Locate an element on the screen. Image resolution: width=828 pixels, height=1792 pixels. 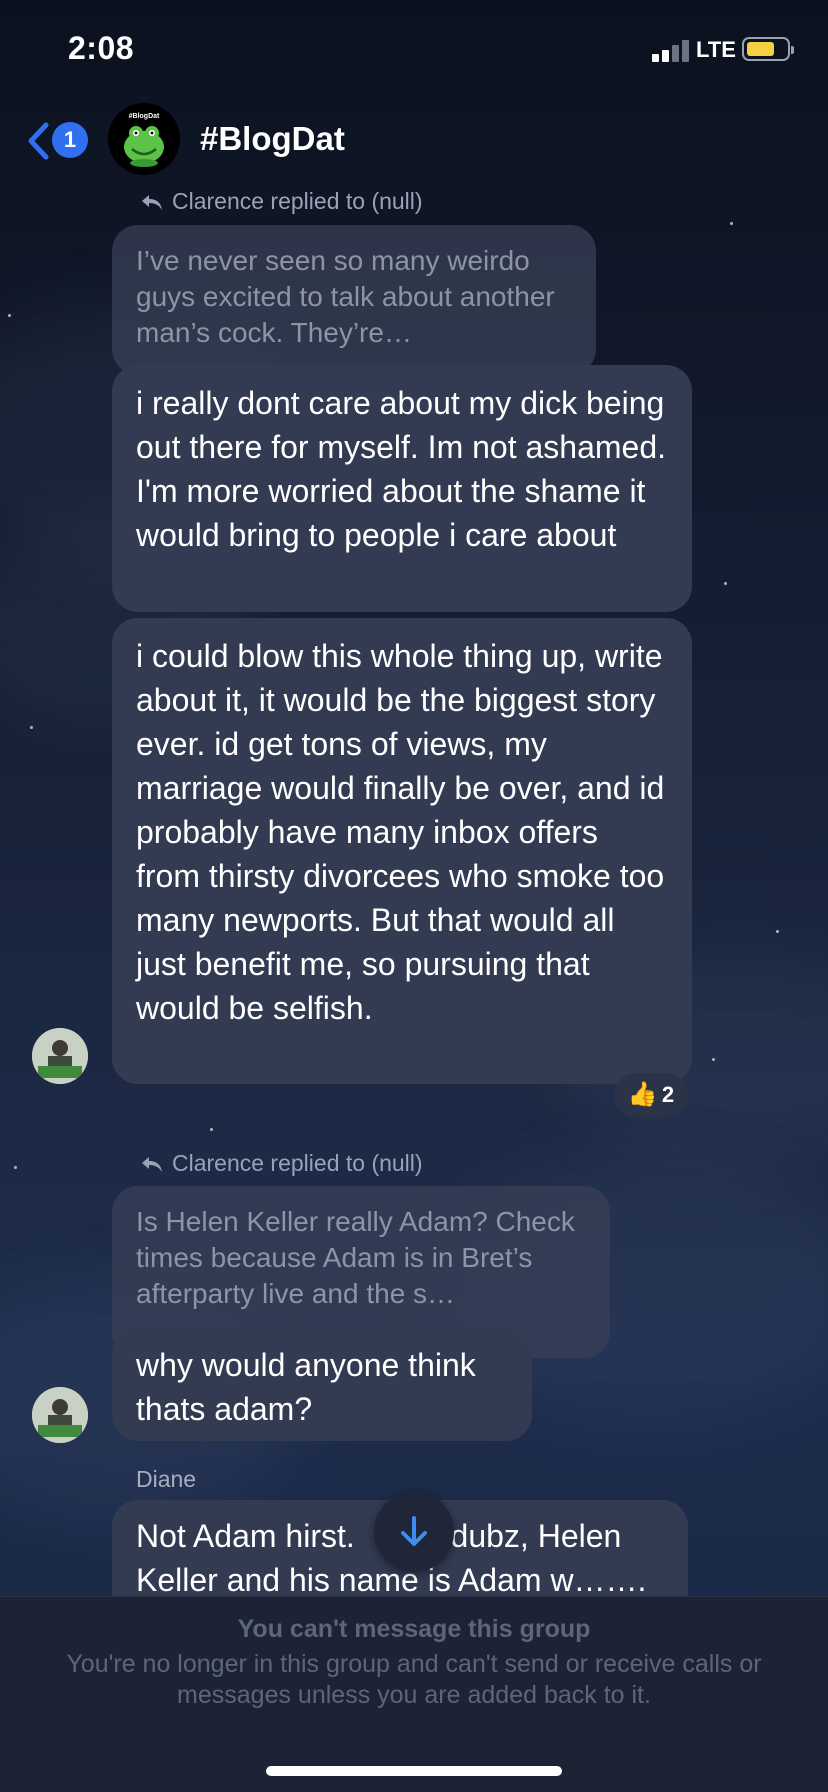
battery-icon is located at coordinates (768, 49).